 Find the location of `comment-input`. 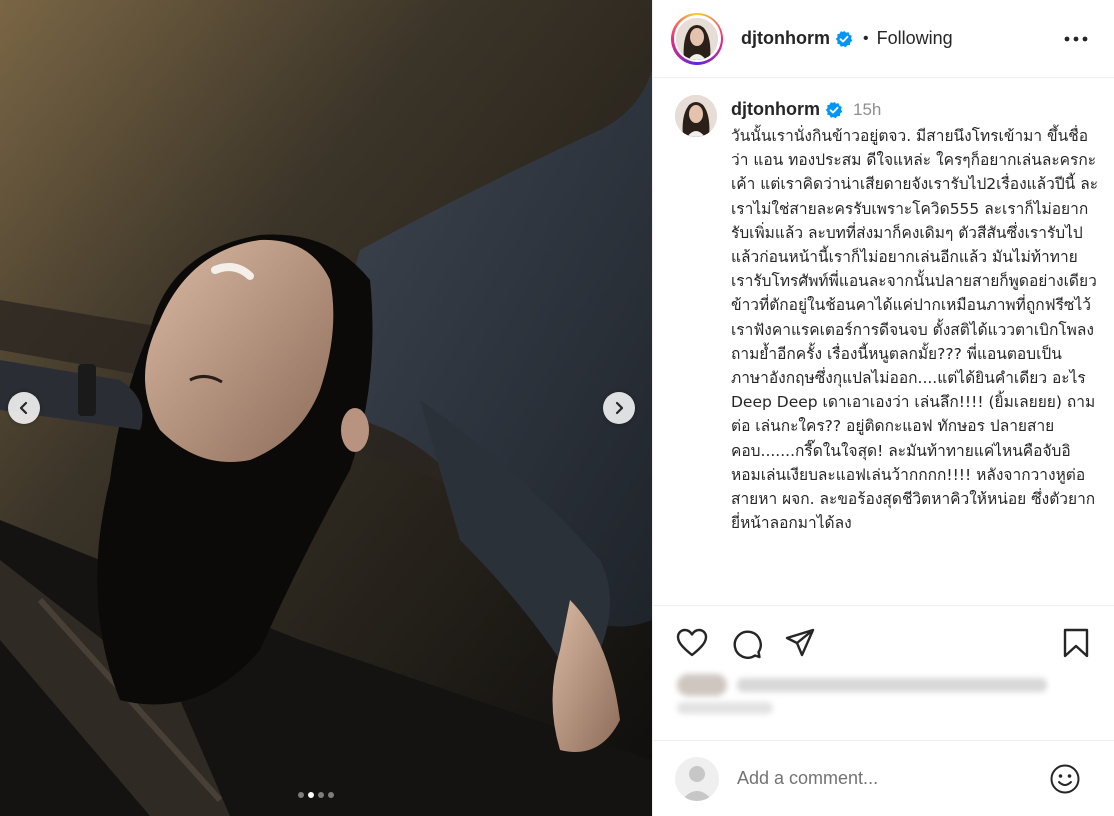

comment-input is located at coordinates (887, 778).